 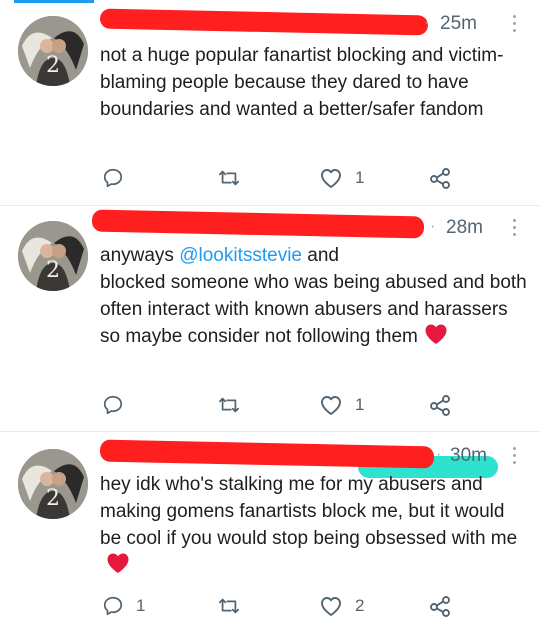 What do you see at coordinates (141, 605) in the screenshot?
I see `reply-count: 1` at bounding box center [141, 605].